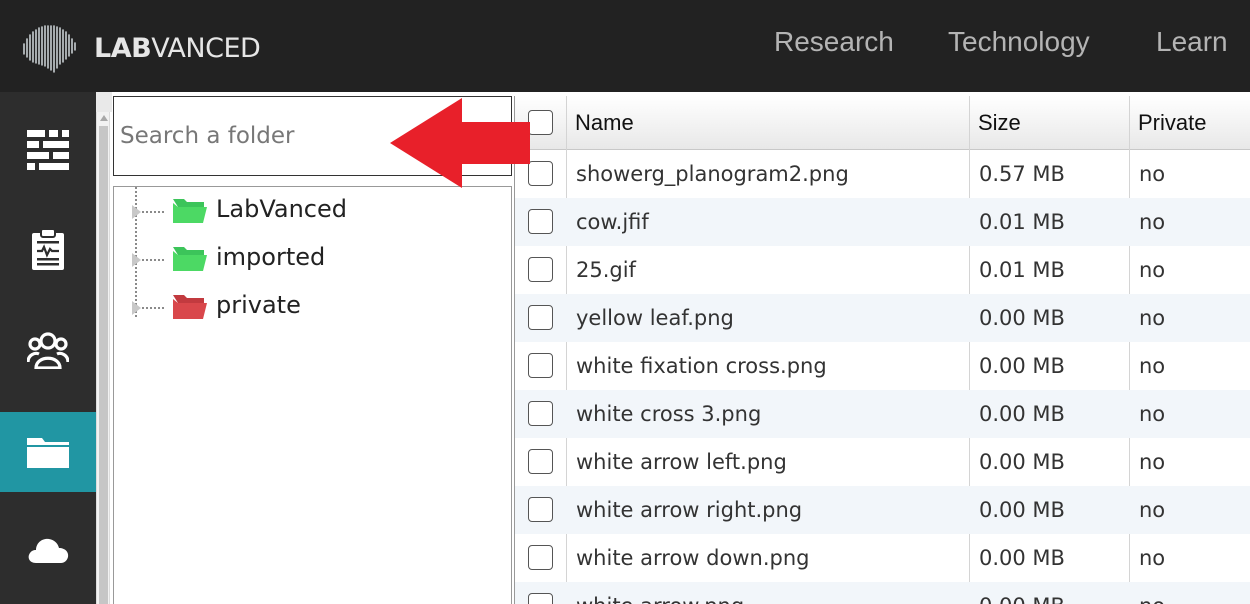  Describe the element at coordinates (882, 174) in the screenshot. I see `table-row: showerg_planogram2.png 0.57 MB no` at that location.